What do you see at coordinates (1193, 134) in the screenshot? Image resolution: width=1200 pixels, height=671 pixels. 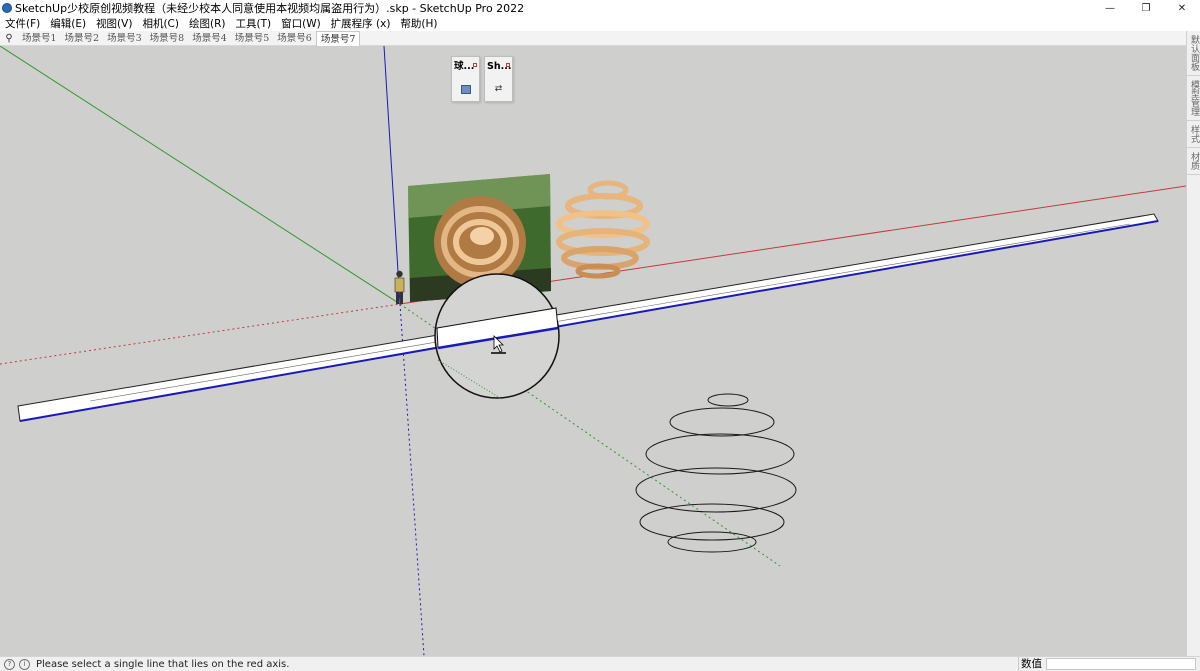 I see `tray-tab-styles: 样式` at bounding box center [1193, 134].